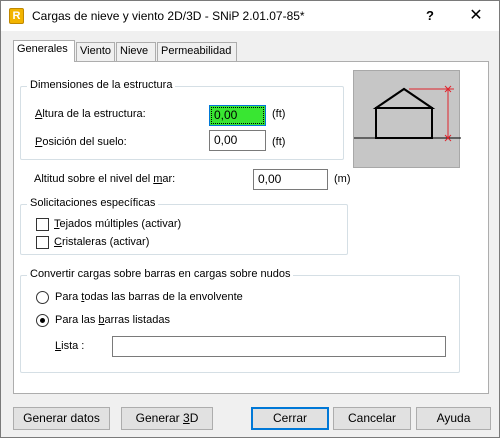 Image resolution: width=500 pixels, height=438 pixels. What do you see at coordinates (237, 140) in the screenshot?
I see `posicion-input: 0,00` at bounding box center [237, 140].